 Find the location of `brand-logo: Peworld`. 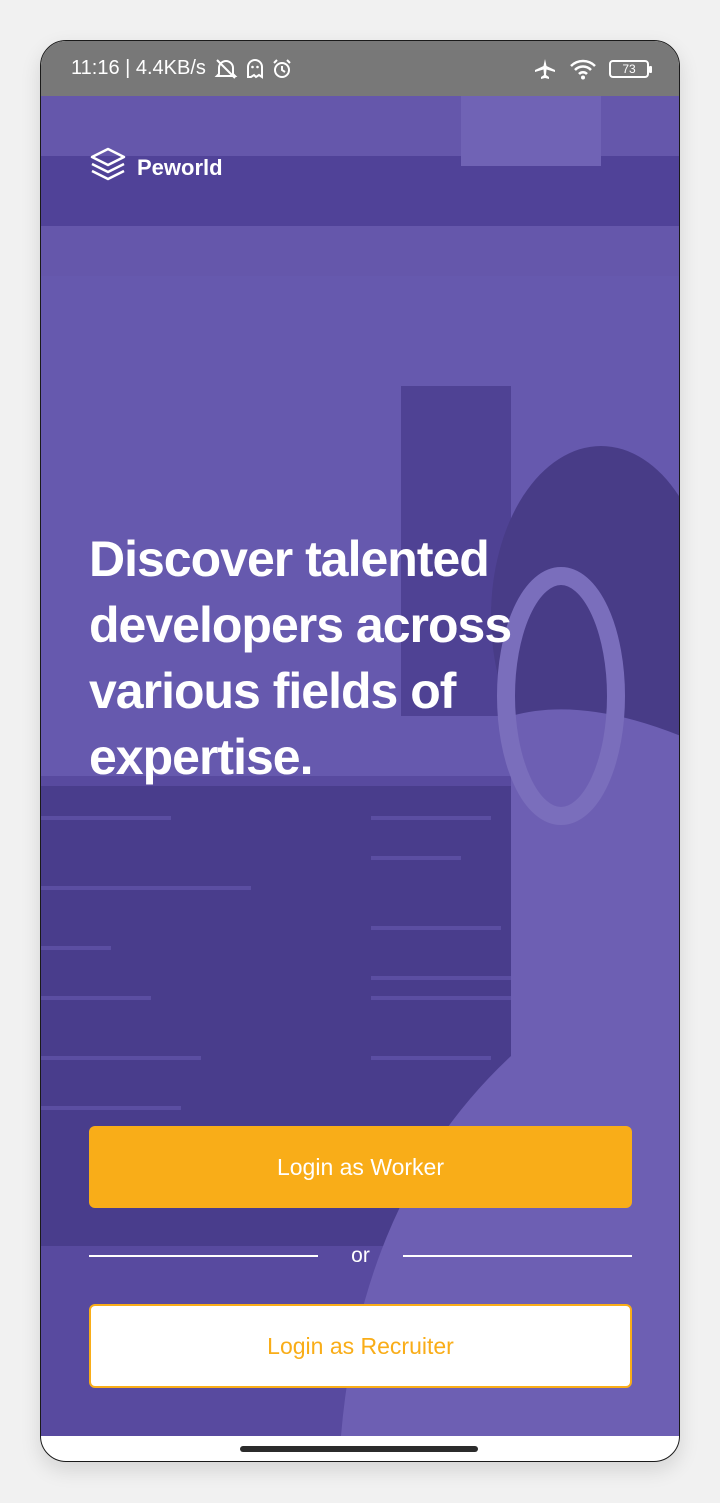

brand-logo: Peworld is located at coordinates (156, 168).